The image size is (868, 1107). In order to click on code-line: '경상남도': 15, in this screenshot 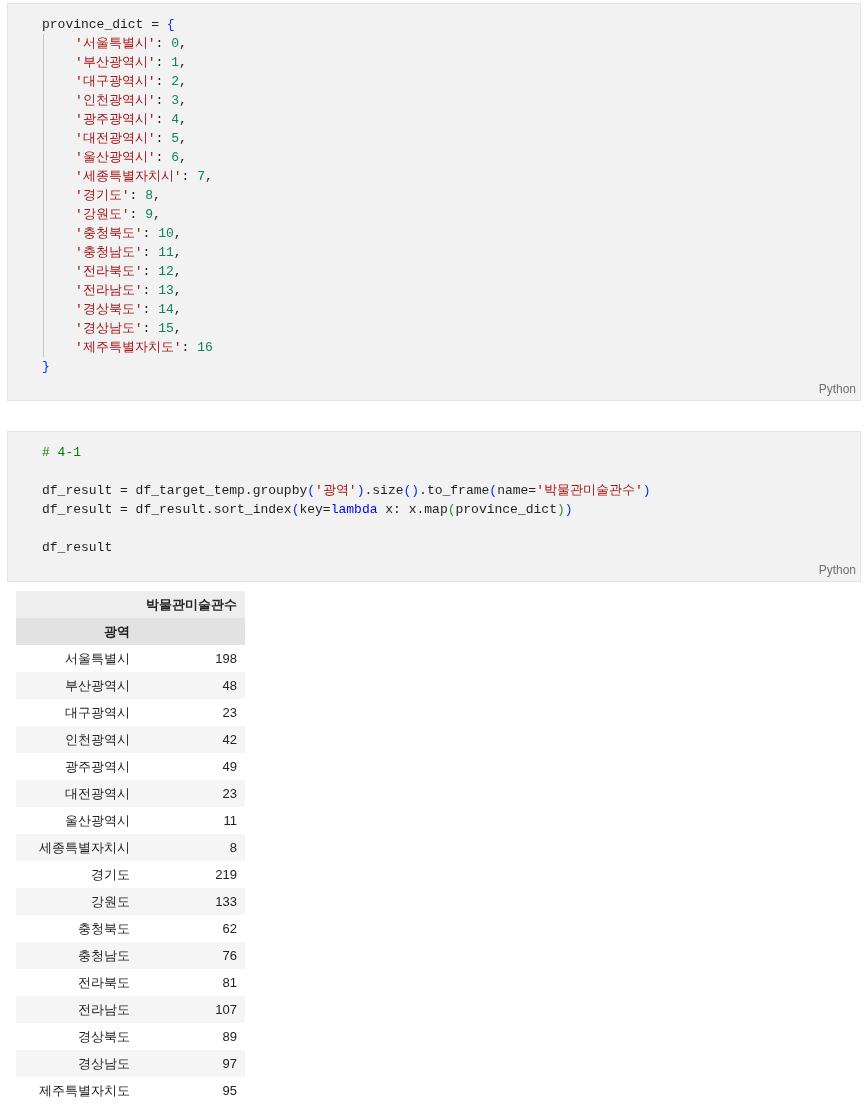, I will do `click(128, 329)`.